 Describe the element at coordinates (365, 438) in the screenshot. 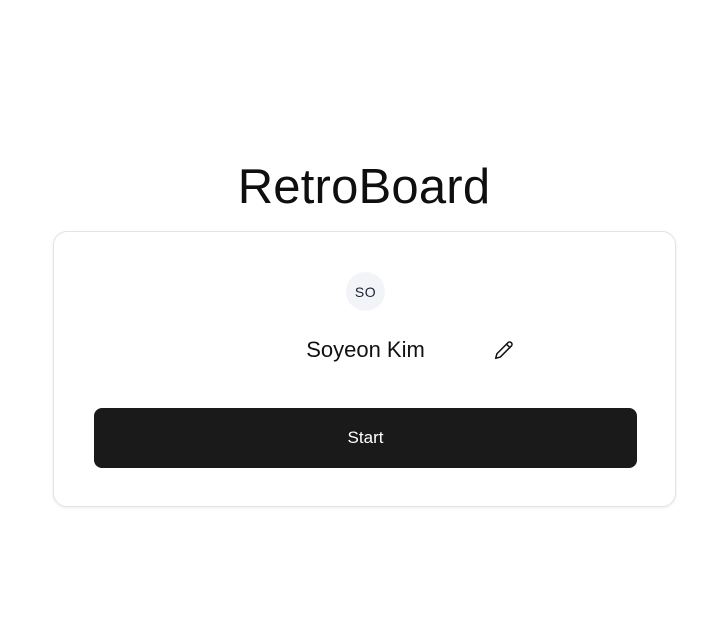

I see `start-button: Start` at that location.